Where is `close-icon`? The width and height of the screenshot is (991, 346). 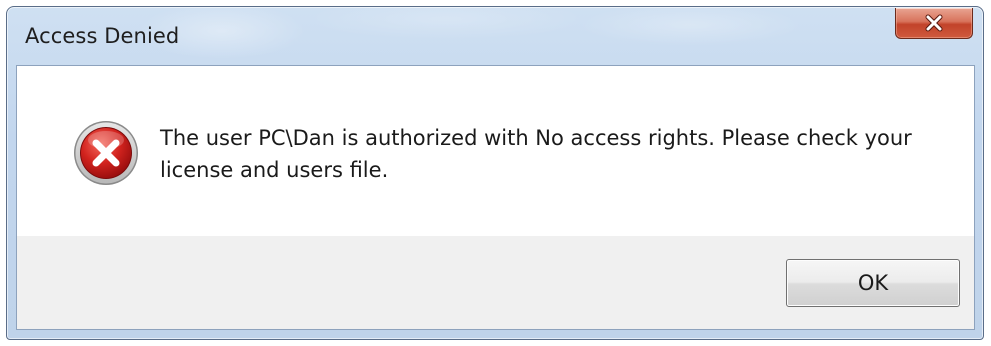 close-icon is located at coordinates (934, 23).